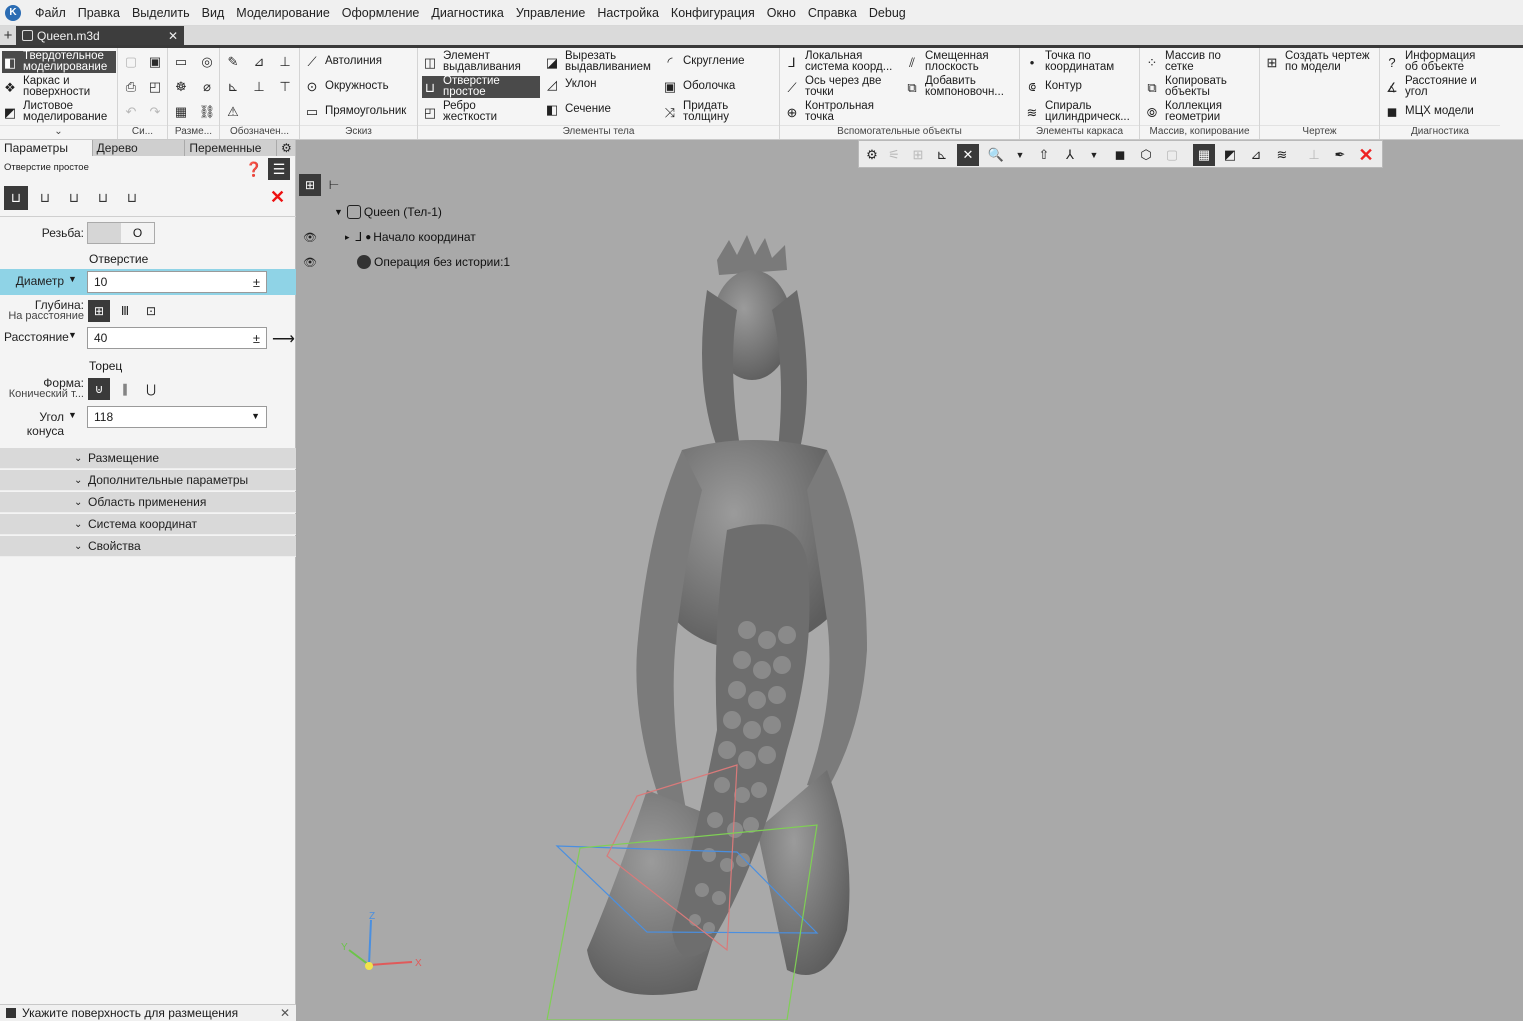 The width and height of the screenshot is (1523, 1021). Describe the element at coordinates (338, 212) in the screenshot. I see `tree-expand-icon: ▼` at that location.